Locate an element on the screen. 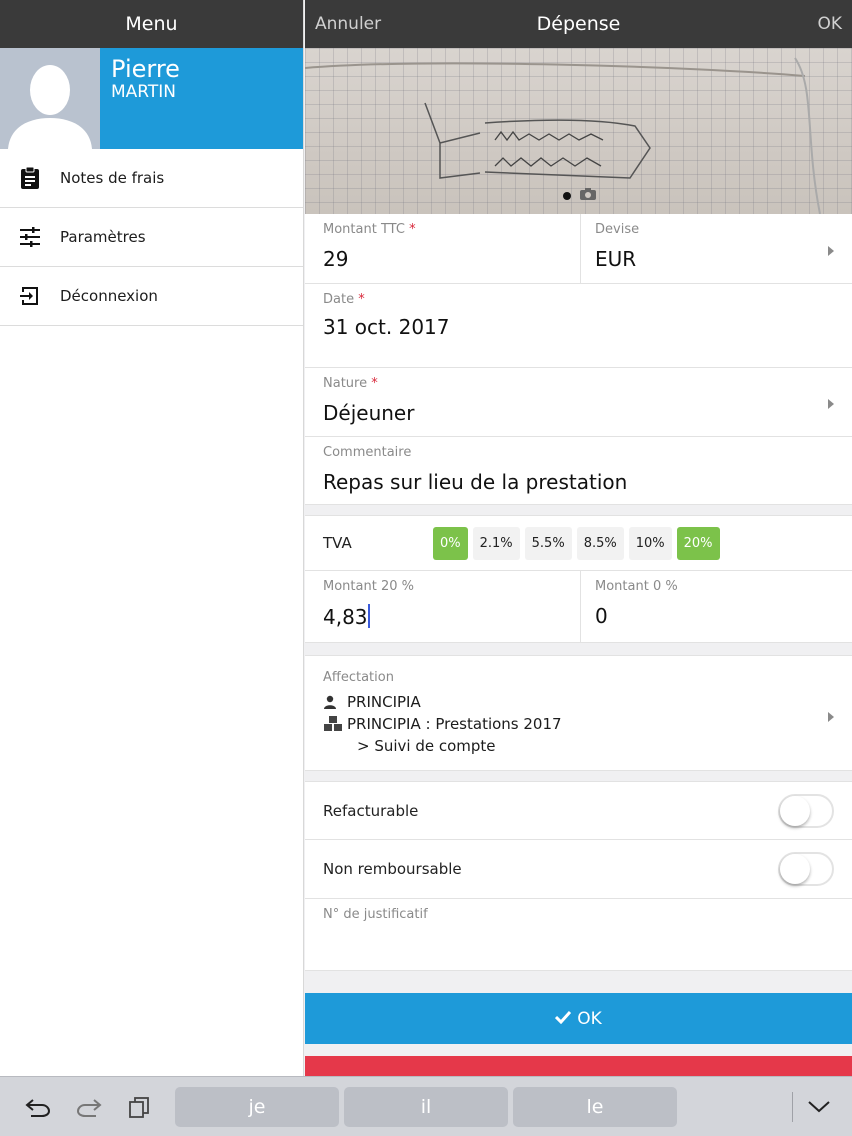 The image size is (852, 1136). refacturable-toggle is located at coordinates (806, 811).